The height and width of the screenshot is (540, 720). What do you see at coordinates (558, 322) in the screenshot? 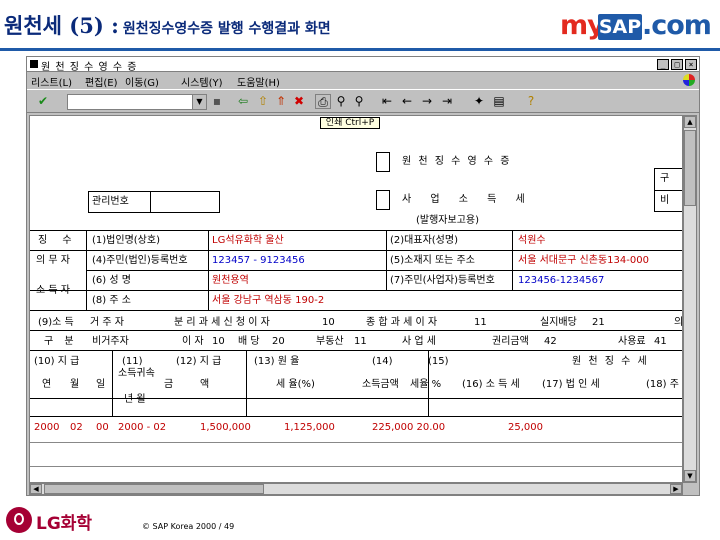
I see `dividend-label: 실지배당` at bounding box center [558, 322].